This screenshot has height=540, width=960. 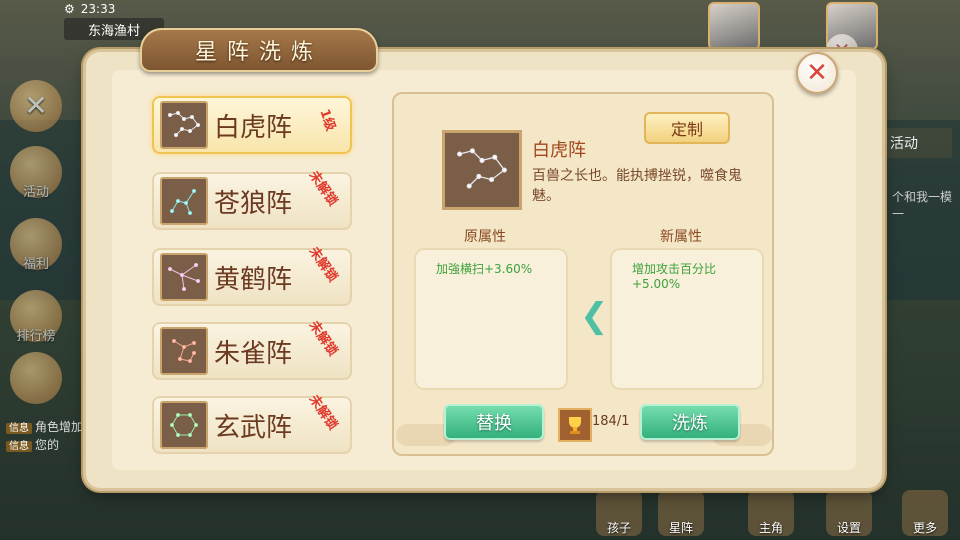 What do you see at coordinates (491, 319) in the screenshot?
I see `old-attribute-box: 加強横扫+3.60%` at bounding box center [491, 319].